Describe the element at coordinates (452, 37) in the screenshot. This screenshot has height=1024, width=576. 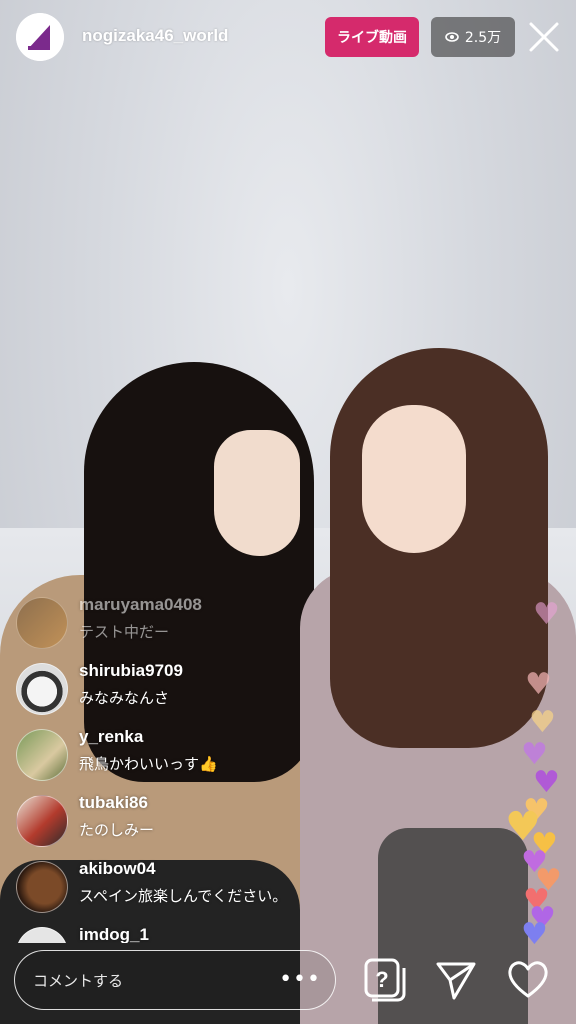
I see `eye-icon` at that location.